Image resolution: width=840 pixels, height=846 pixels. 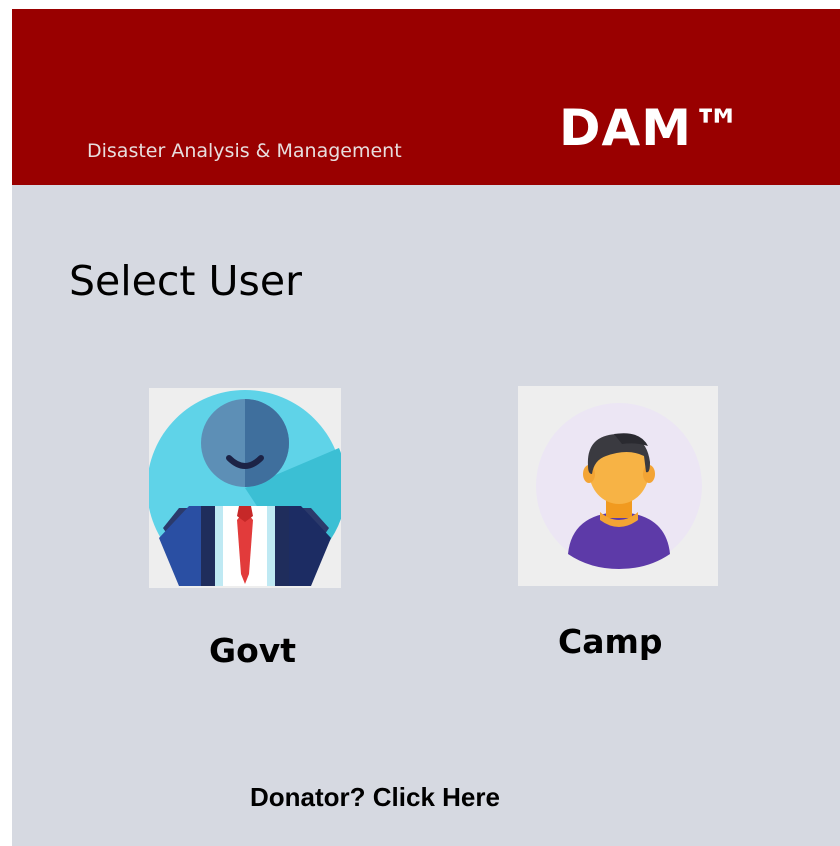 I want to click on app-subtitle: Disaster Analysis & Management, so click(x=244, y=151).